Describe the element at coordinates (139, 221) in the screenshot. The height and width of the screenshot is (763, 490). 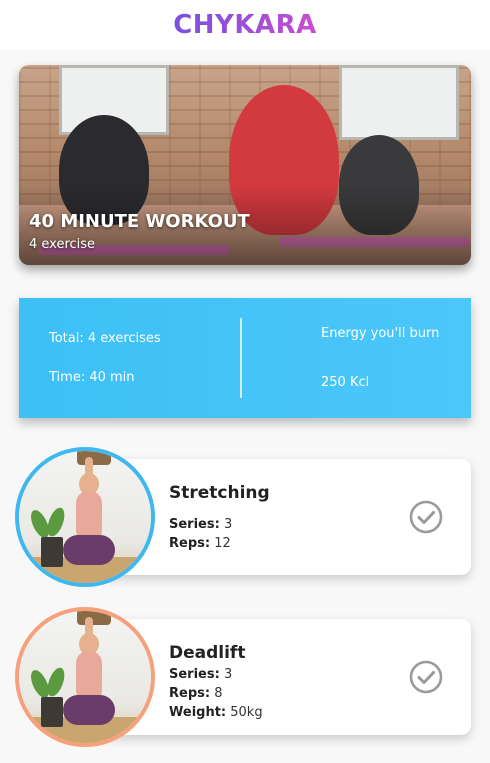
I see `hero-title: 40 MINUTE WORKOUT` at that location.